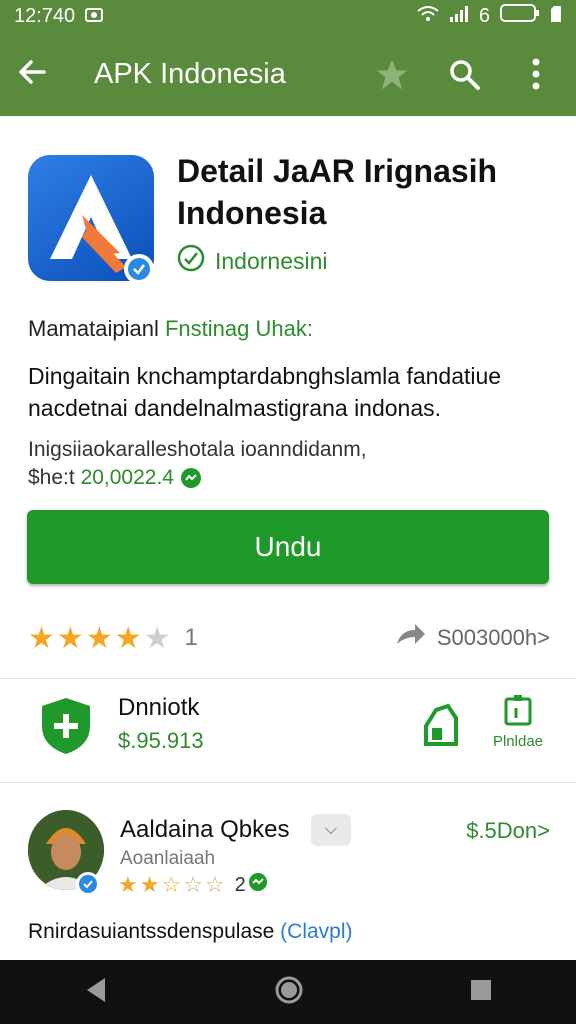  What do you see at coordinates (484, 15) in the screenshot?
I see `battery-level: 6` at bounding box center [484, 15].